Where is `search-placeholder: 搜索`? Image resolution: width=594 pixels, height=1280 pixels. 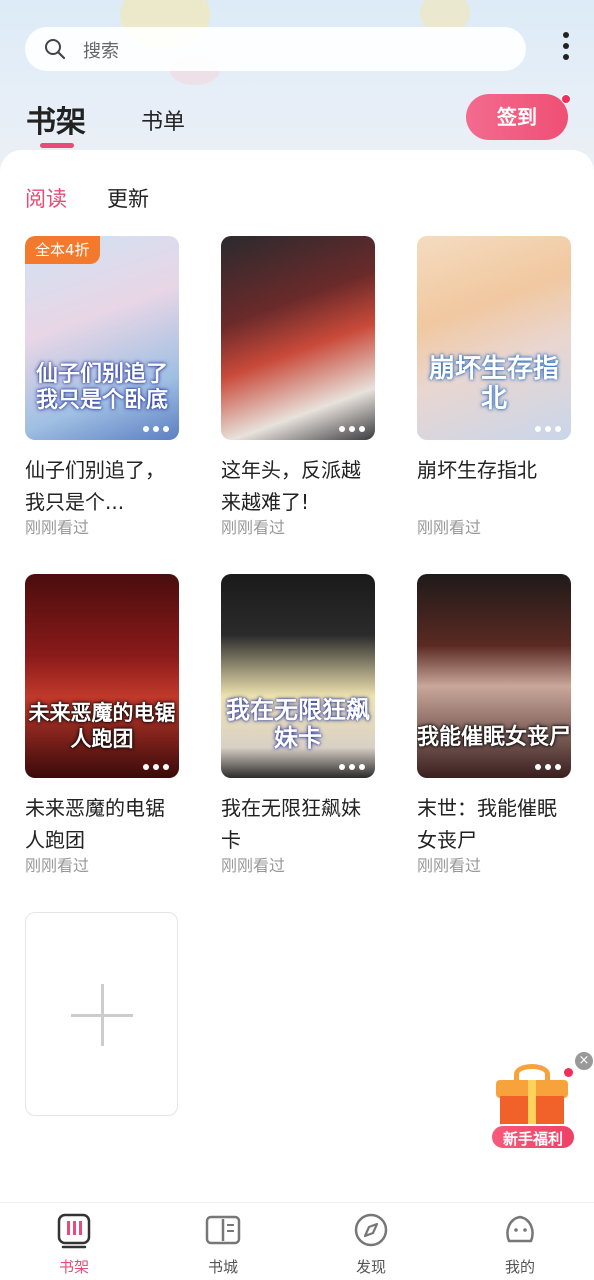 search-placeholder: 搜索 is located at coordinates (101, 51).